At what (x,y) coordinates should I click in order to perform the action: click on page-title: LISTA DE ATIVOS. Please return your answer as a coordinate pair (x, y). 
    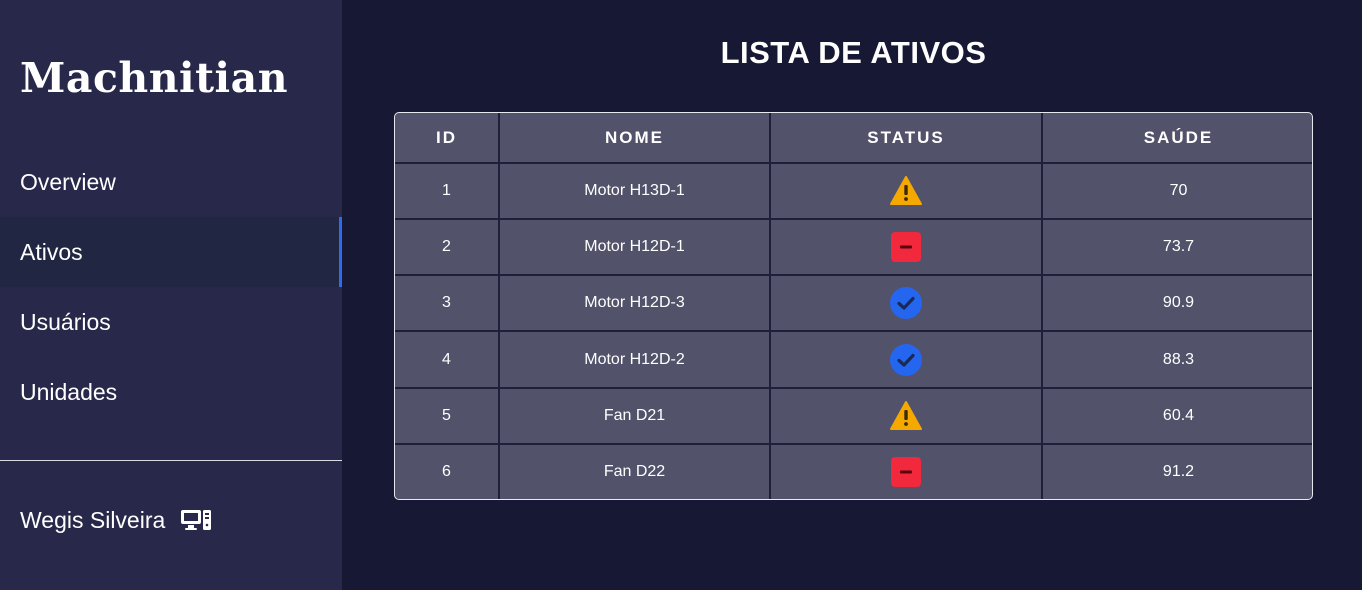
    Looking at the image, I should click on (853, 52).